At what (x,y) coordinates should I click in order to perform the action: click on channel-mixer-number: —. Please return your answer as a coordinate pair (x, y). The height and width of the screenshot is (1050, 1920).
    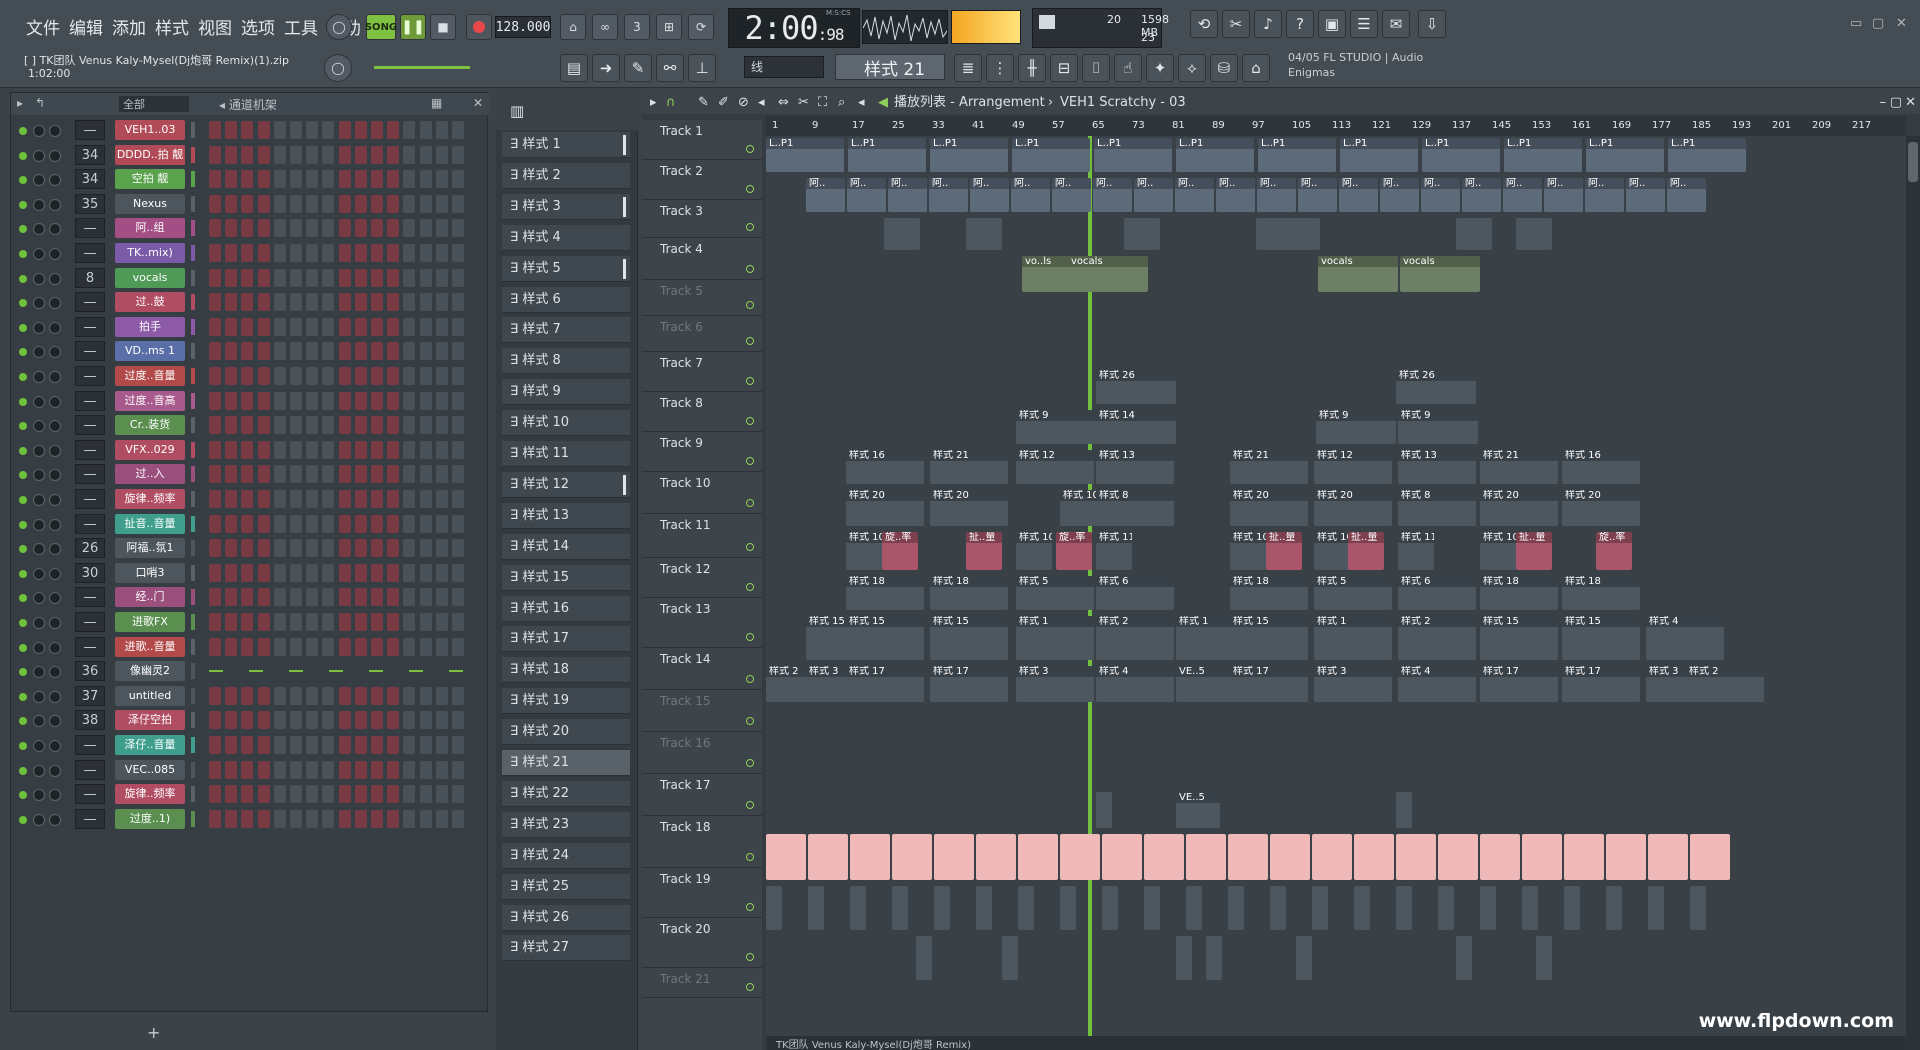
    Looking at the image, I should click on (90, 425).